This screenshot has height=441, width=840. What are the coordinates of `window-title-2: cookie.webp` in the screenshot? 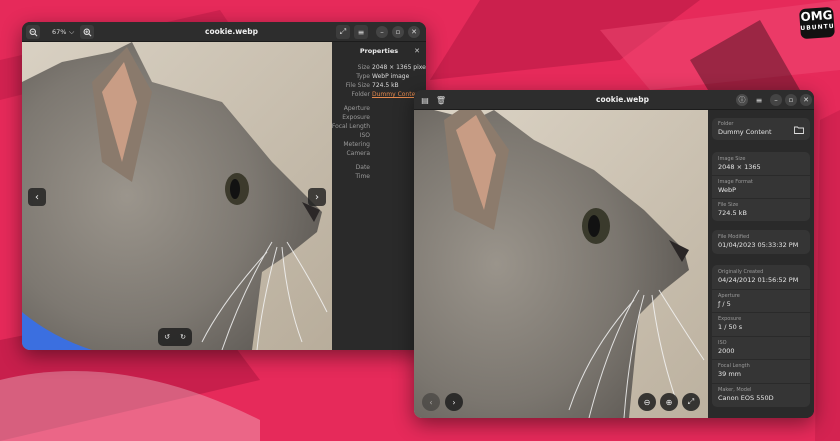 It's located at (622, 99).